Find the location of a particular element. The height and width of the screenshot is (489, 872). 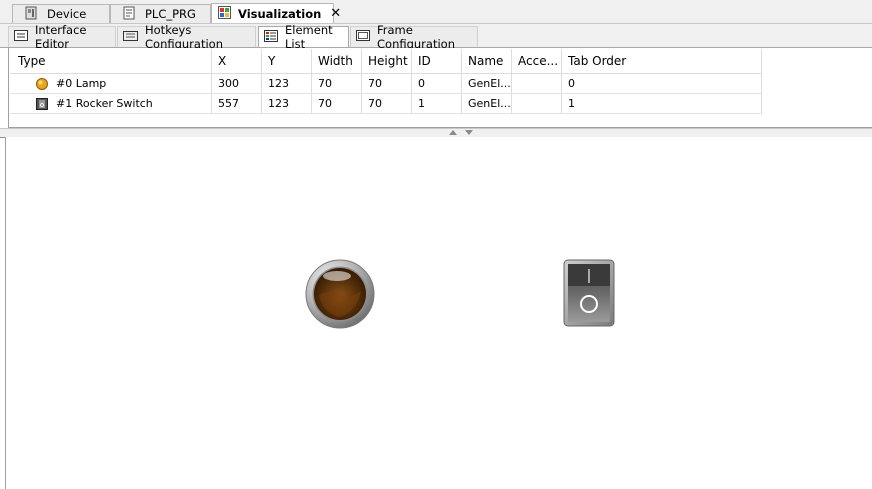

frame-config-icon is located at coordinates (363, 37).